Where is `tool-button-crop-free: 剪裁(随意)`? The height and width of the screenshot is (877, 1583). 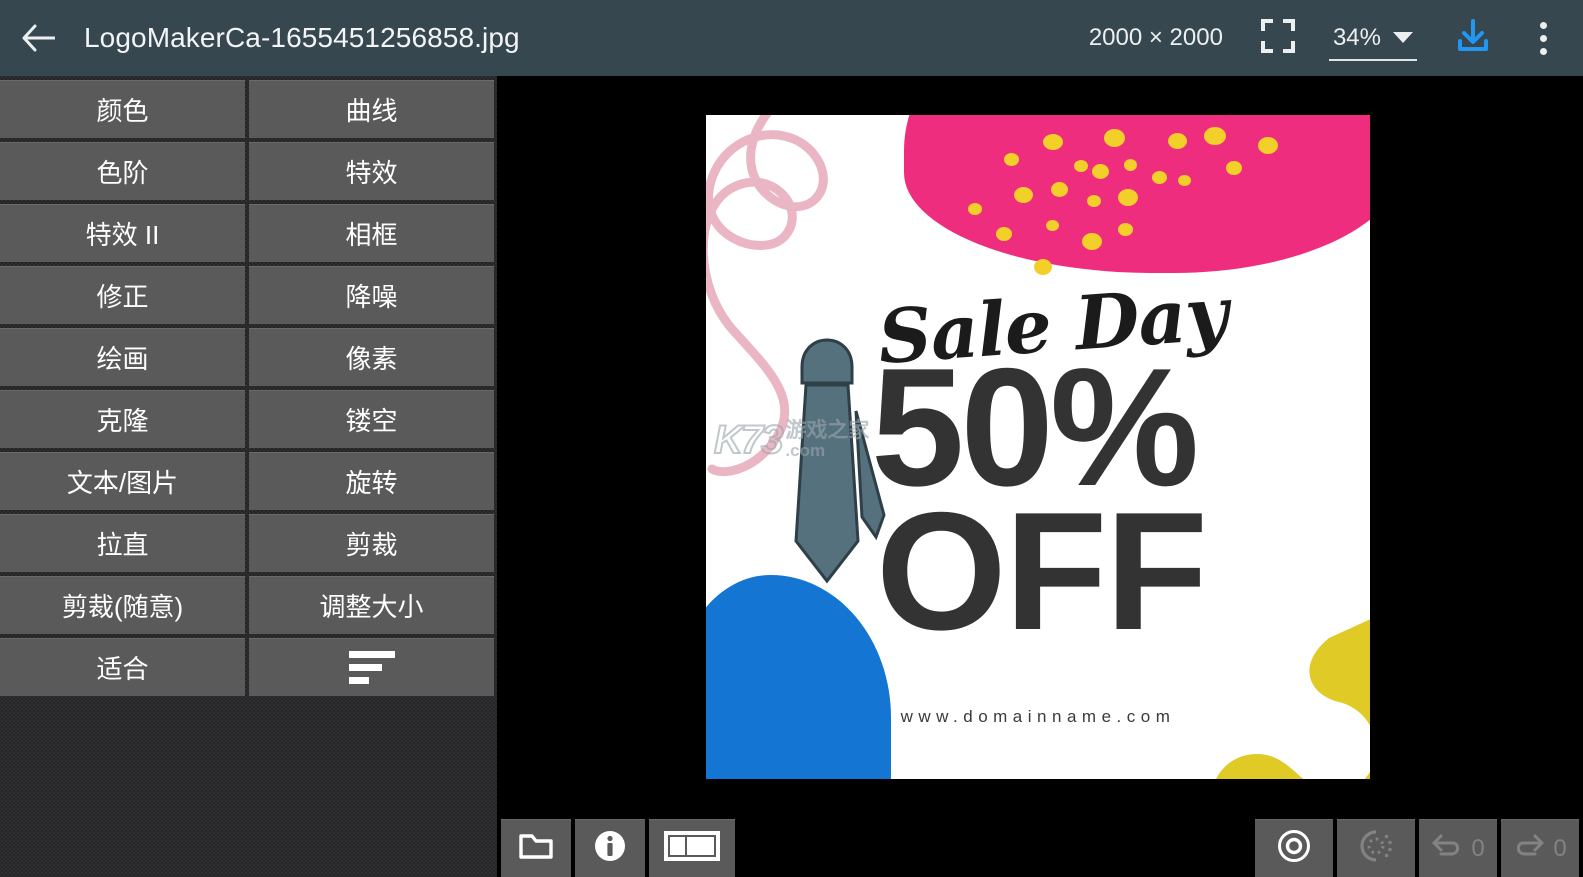
tool-button-crop-free: 剪裁(随意) is located at coordinates (122, 605).